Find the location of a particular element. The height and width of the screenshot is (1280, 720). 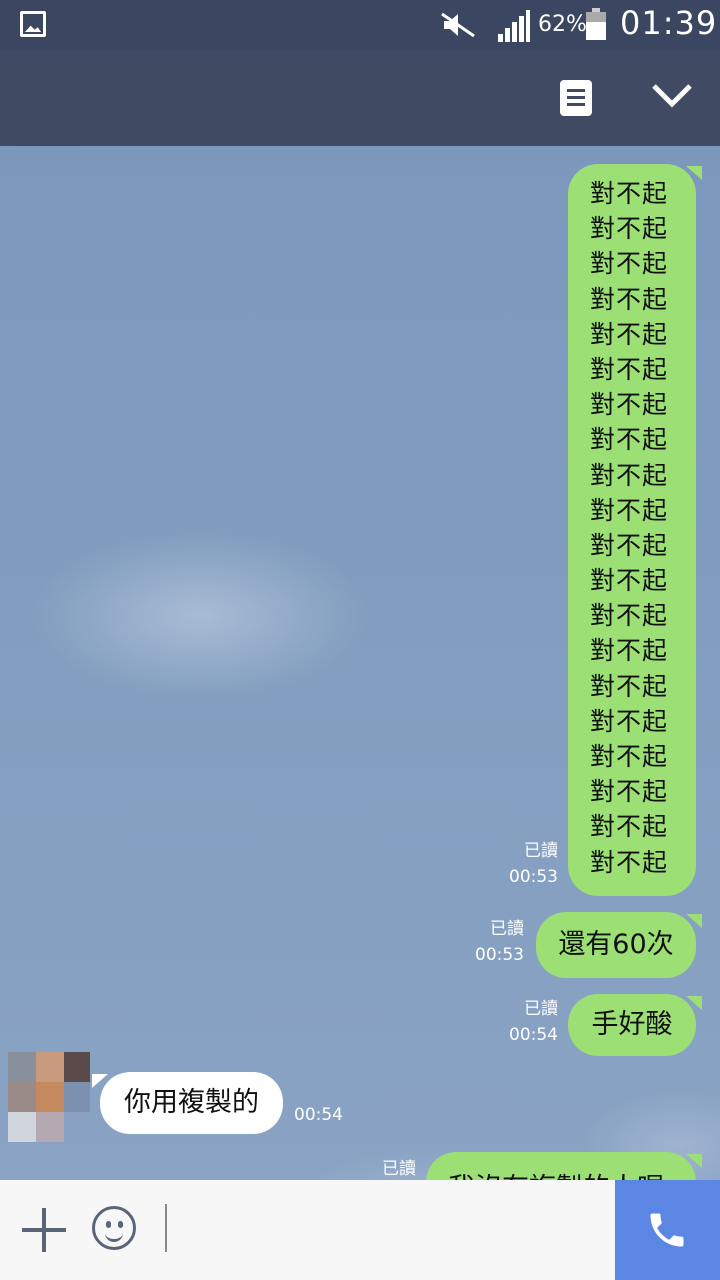

notes-icon is located at coordinates (576, 98).